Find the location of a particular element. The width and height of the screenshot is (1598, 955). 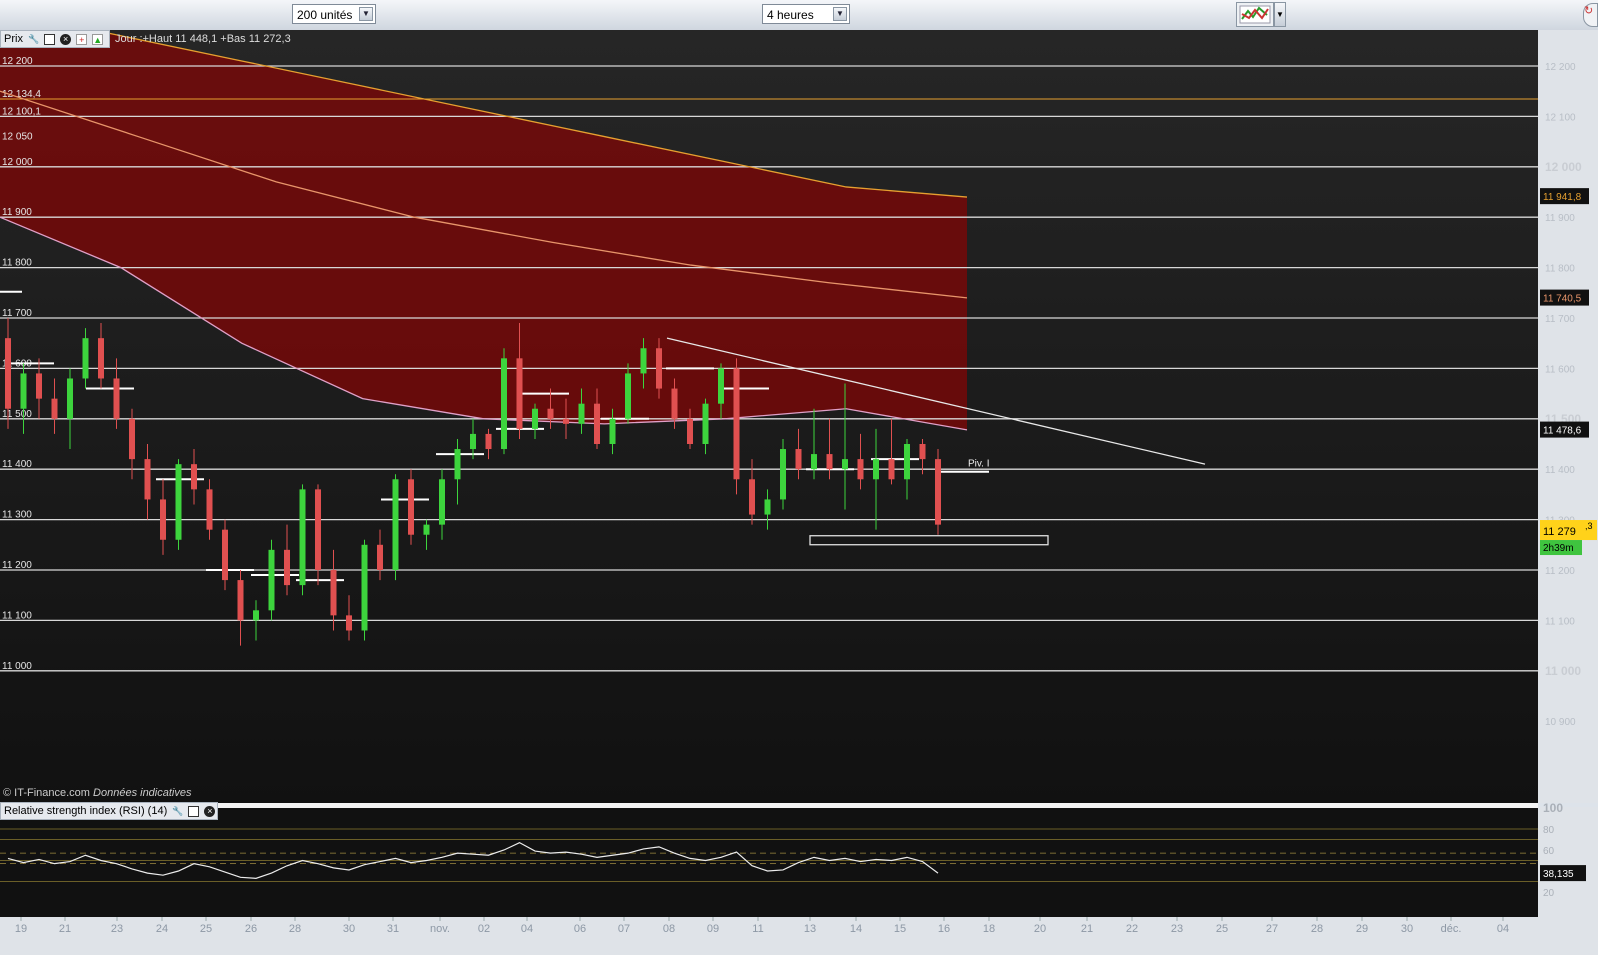

x-tick-label: 24 is located at coordinates (162, 929).